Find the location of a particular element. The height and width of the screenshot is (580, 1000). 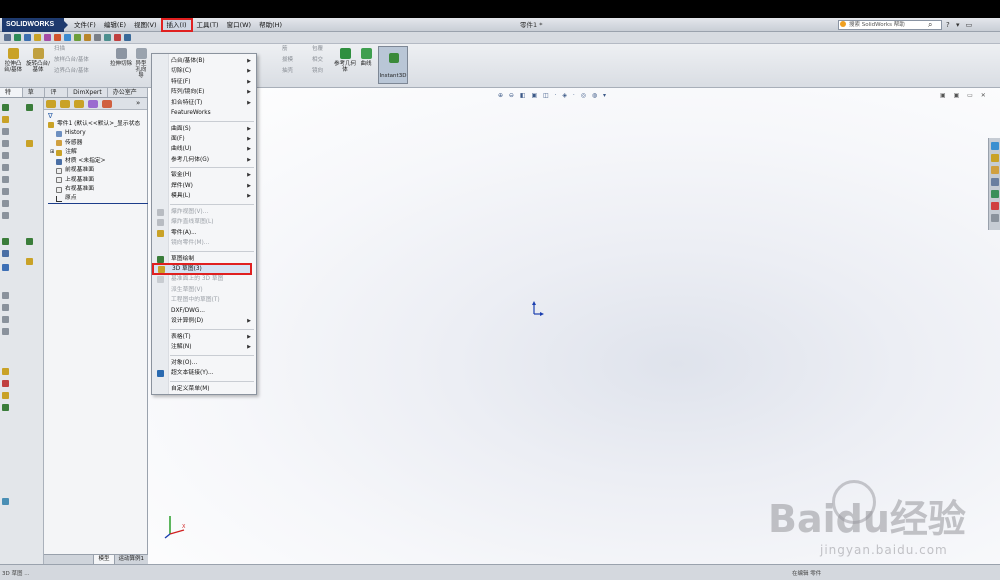

hole-wizard-button: 异型孔向导 is located at coordinates (141, 63).